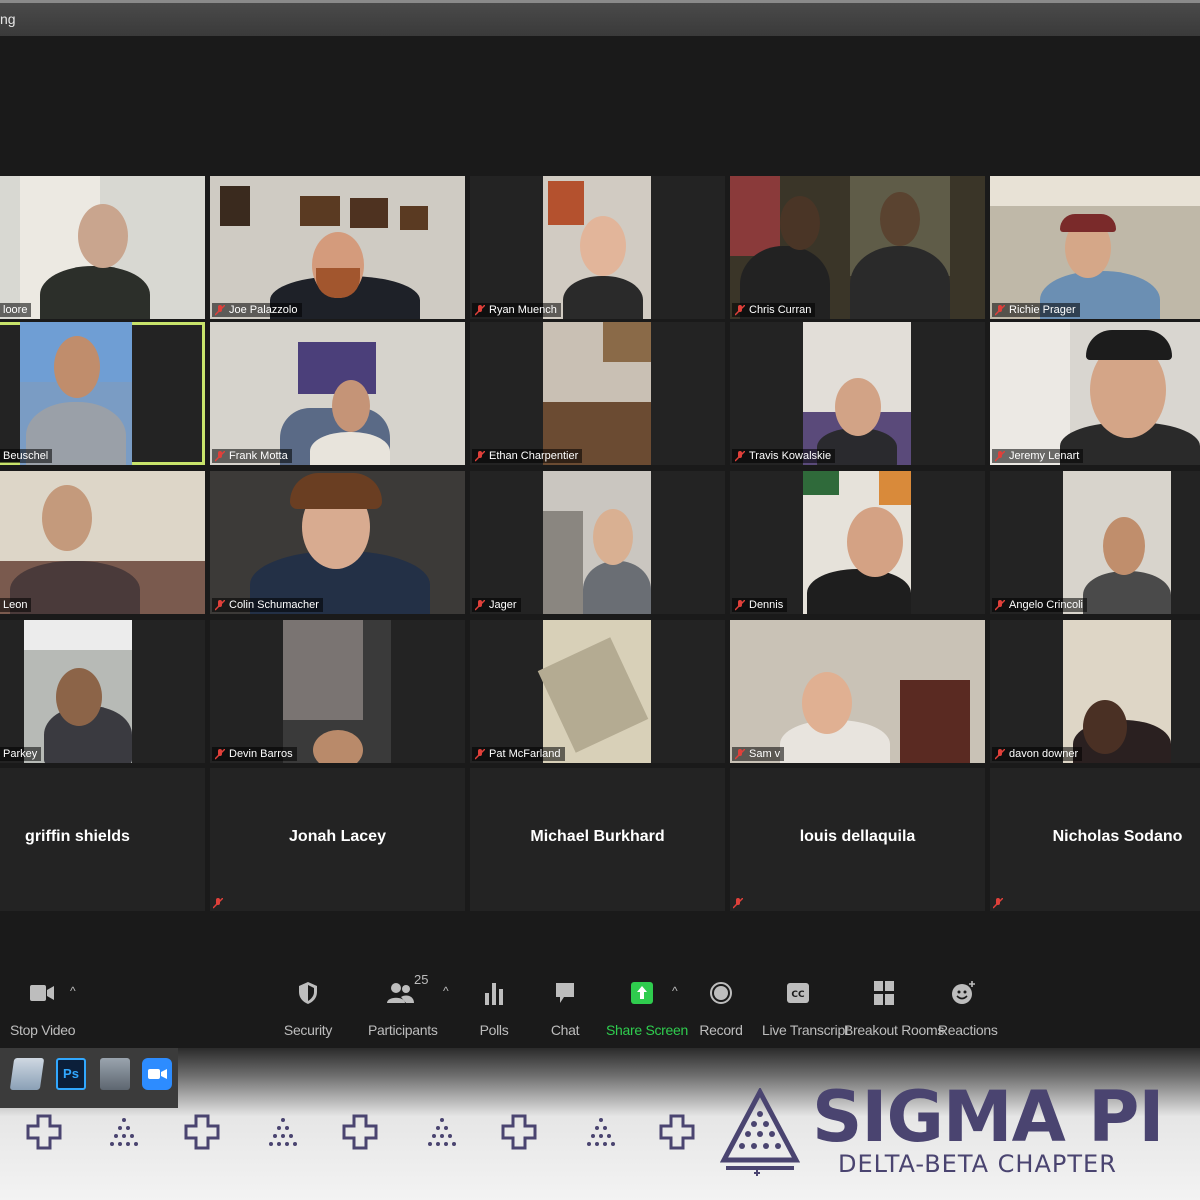 The width and height of the screenshot is (1200, 1200). Describe the element at coordinates (857, 542) in the screenshot. I see `participant-tile: Dennis` at that location.